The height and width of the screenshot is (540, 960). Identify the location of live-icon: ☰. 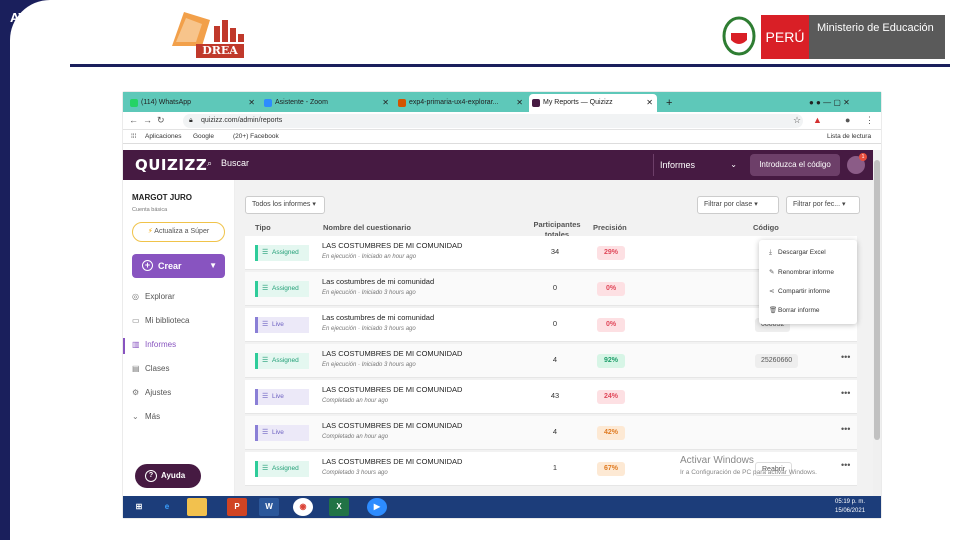
(265, 432).